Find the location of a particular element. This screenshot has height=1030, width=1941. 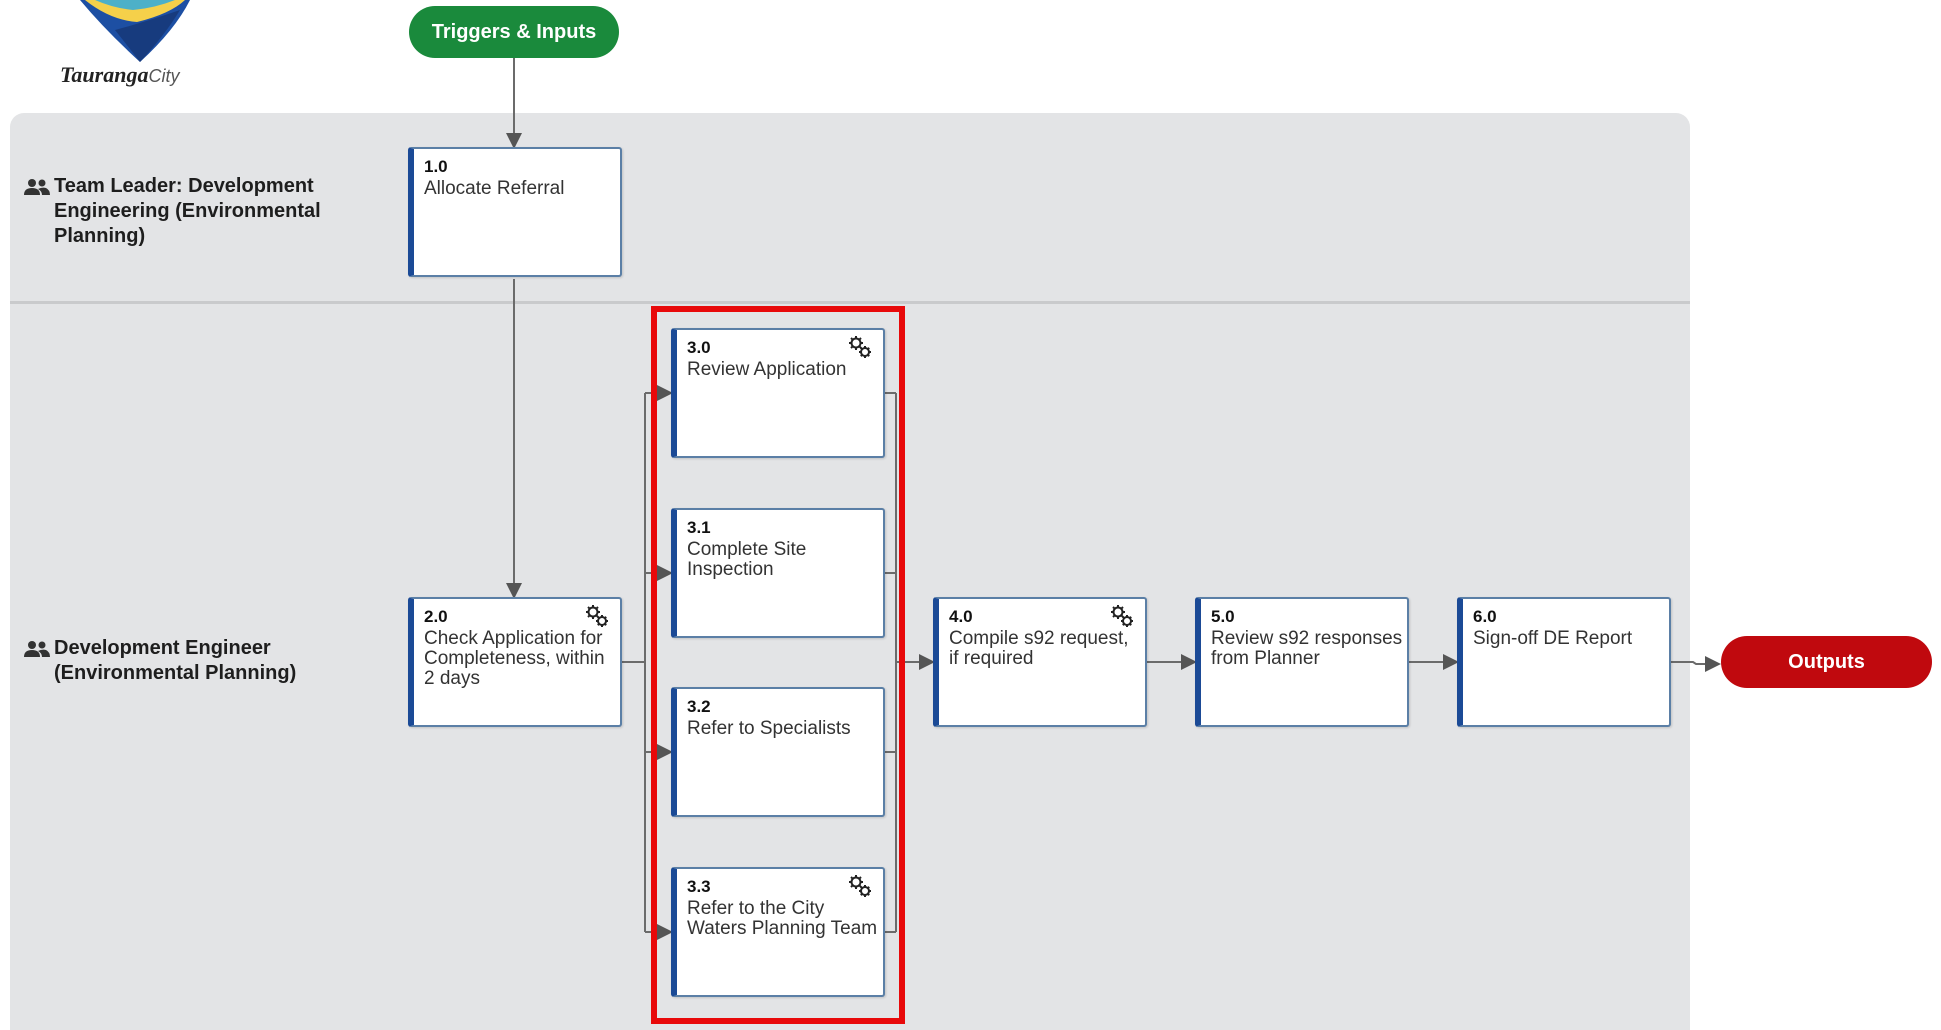

process-step-5-0: 5.0 Review s92 responses from Planner is located at coordinates (1302, 662).